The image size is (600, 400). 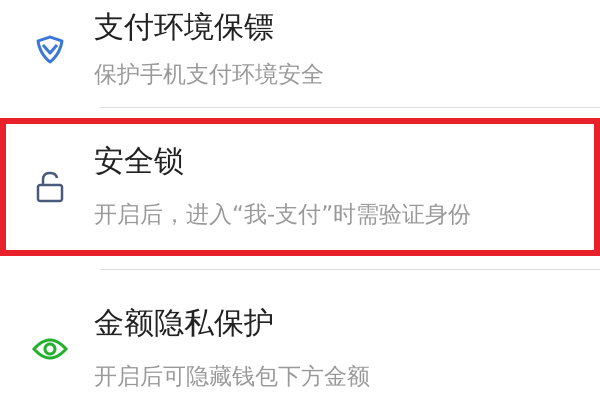 I want to click on lock-icon, so click(x=50, y=187).